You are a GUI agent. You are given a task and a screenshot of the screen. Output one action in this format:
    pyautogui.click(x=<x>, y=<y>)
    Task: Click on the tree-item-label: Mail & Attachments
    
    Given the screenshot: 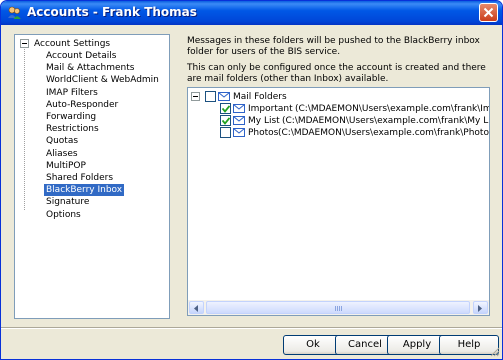 What is the action you would take?
    pyautogui.click(x=90, y=68)
    